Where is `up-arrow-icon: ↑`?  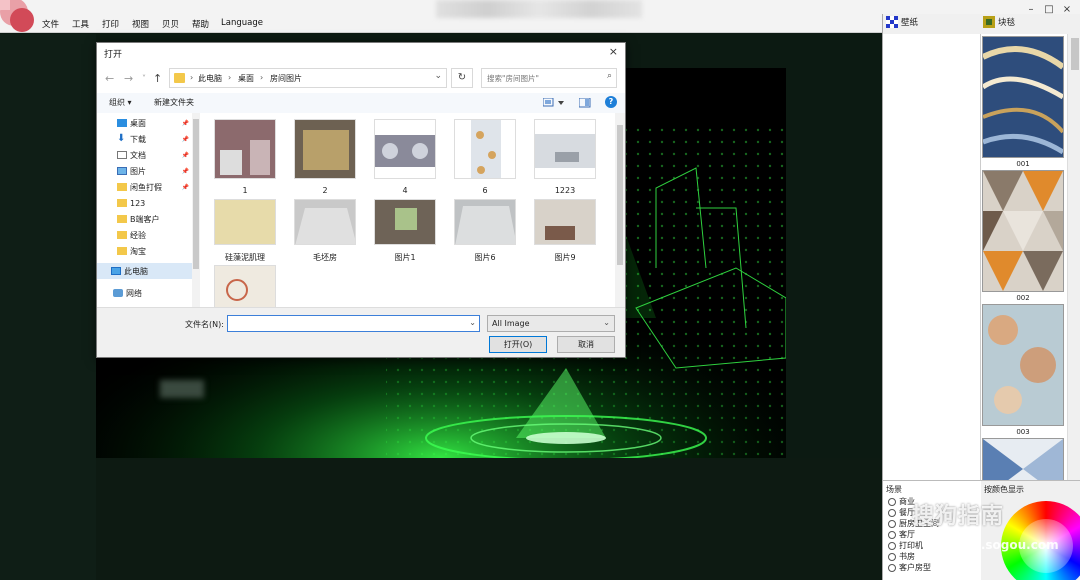
up-arrow-icon: ↑ is located at coordinates (157, 78).